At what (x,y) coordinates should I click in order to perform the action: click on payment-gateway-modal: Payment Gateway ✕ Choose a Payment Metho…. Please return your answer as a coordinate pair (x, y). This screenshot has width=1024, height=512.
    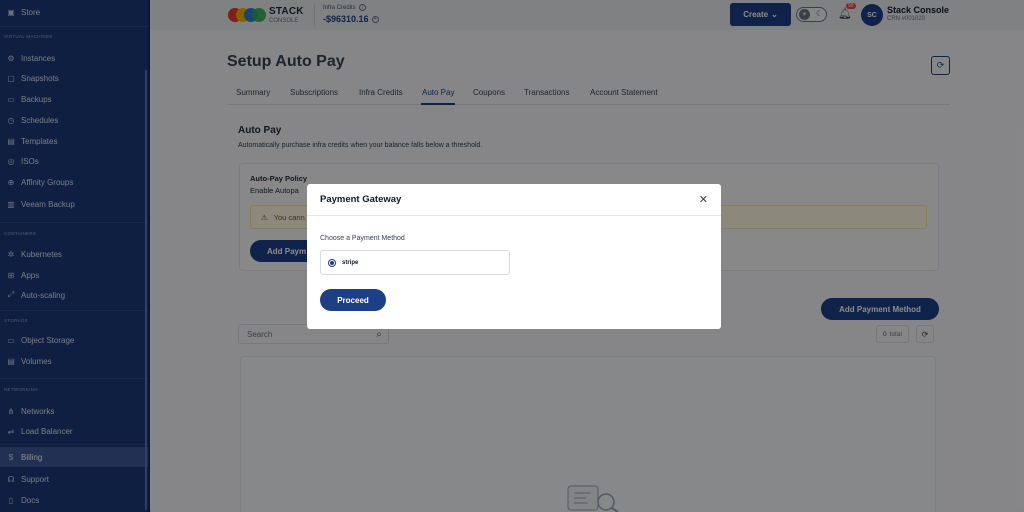
    Looking at the image, I should click on (514, 256).